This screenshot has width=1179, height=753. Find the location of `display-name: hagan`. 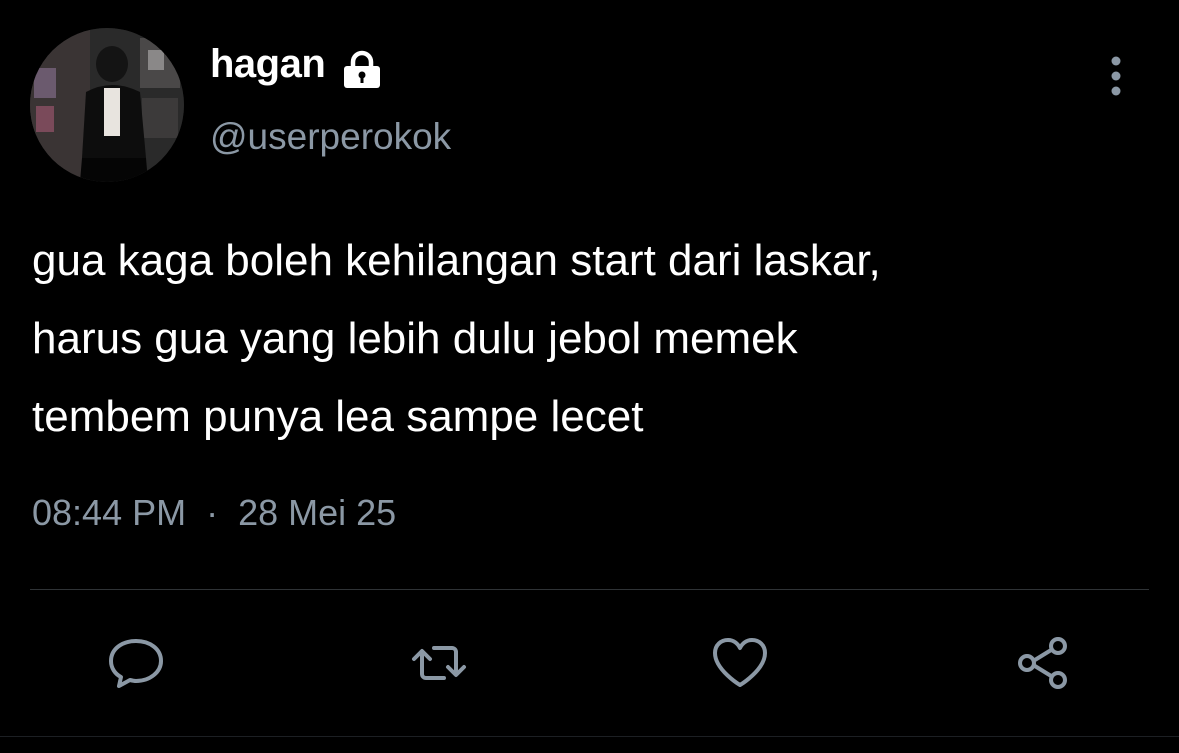

display-name: hagan is located at coordinates (268, 64).